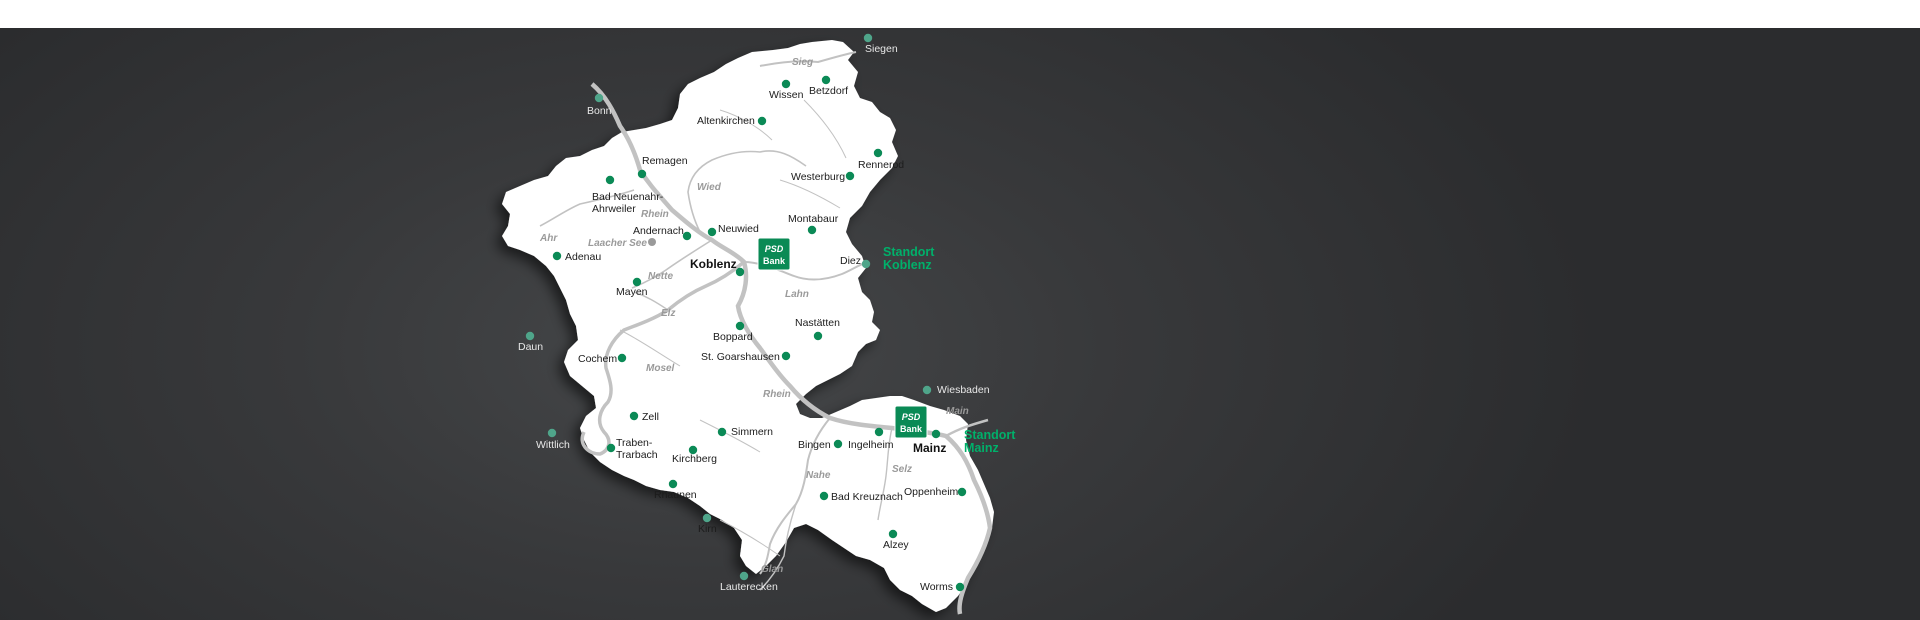  I want to click on city-label-betzdorf: Betzdorf, so click(828, 91).